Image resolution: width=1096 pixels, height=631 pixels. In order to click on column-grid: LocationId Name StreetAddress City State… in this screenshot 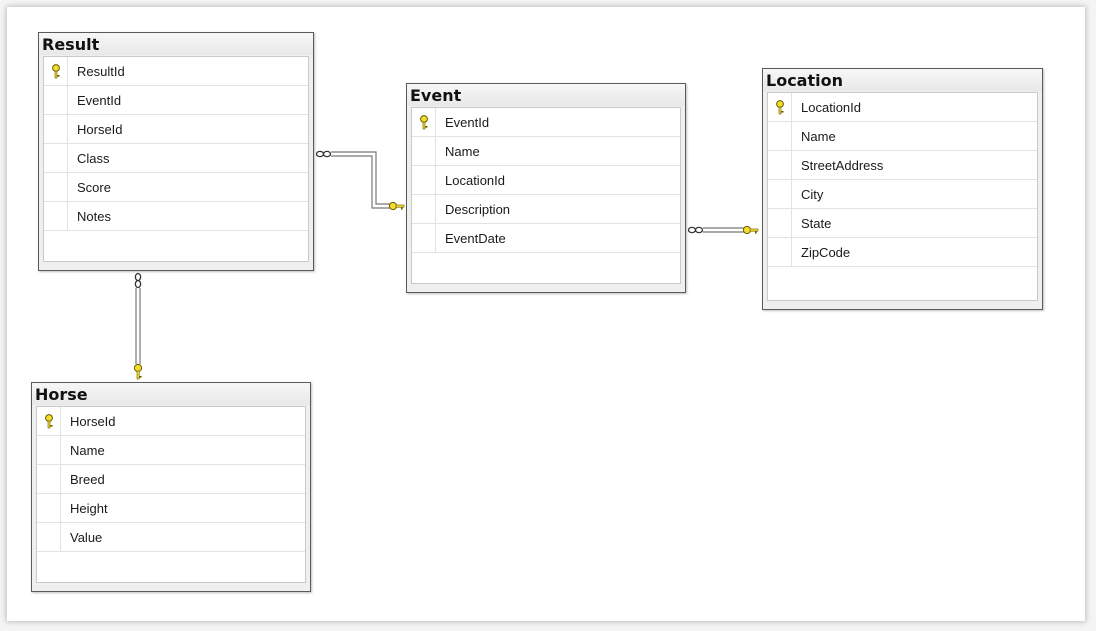, I will do `click(902, 196)`.